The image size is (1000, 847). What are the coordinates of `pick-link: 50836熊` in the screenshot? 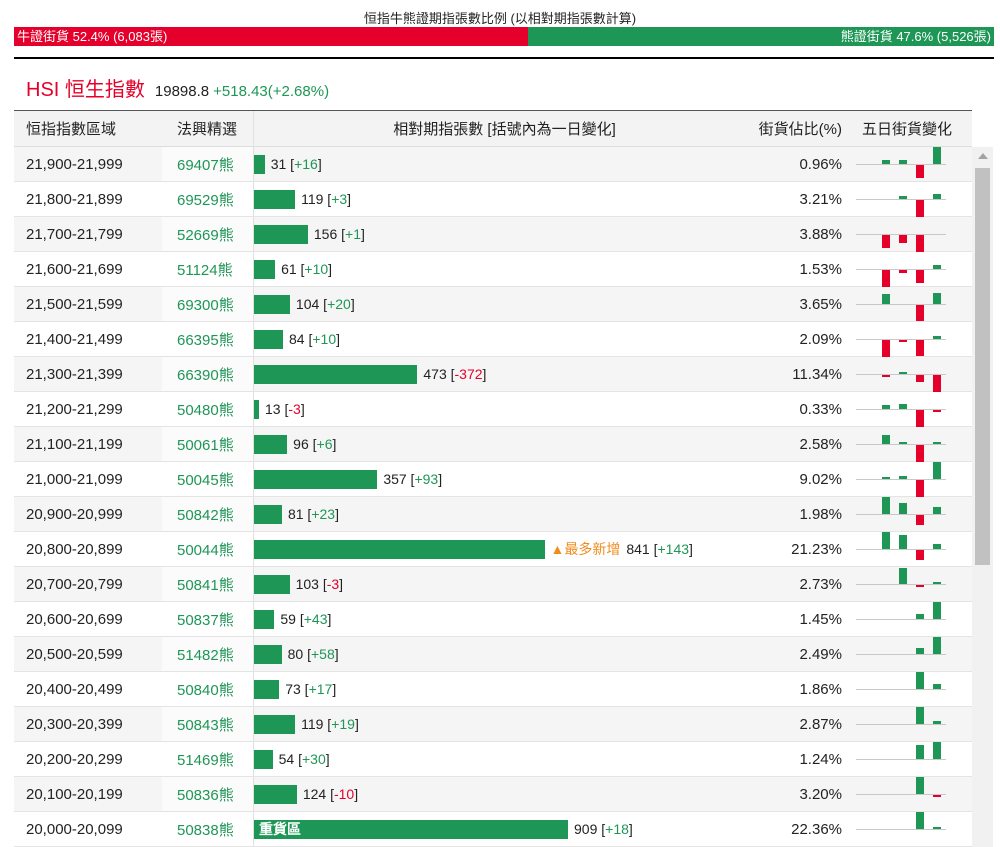 It's located at (207, 794).